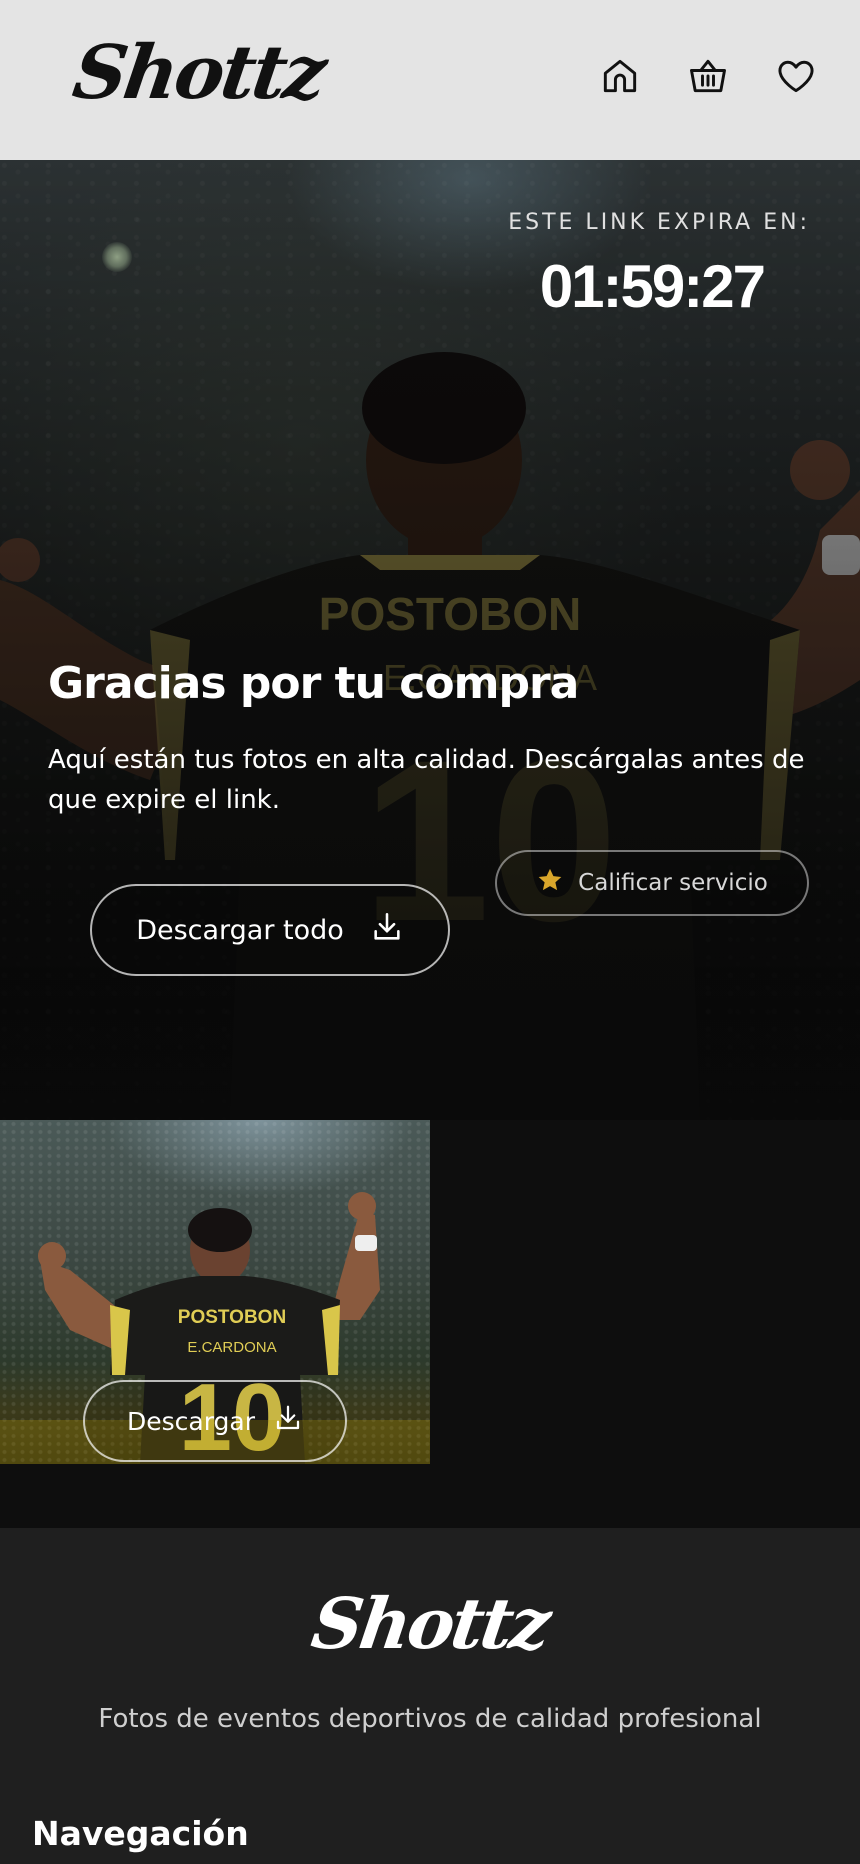 This screenshot has height=1864, width=860. I want to click on download-photo-button: Descargar, so click(215, 1421).